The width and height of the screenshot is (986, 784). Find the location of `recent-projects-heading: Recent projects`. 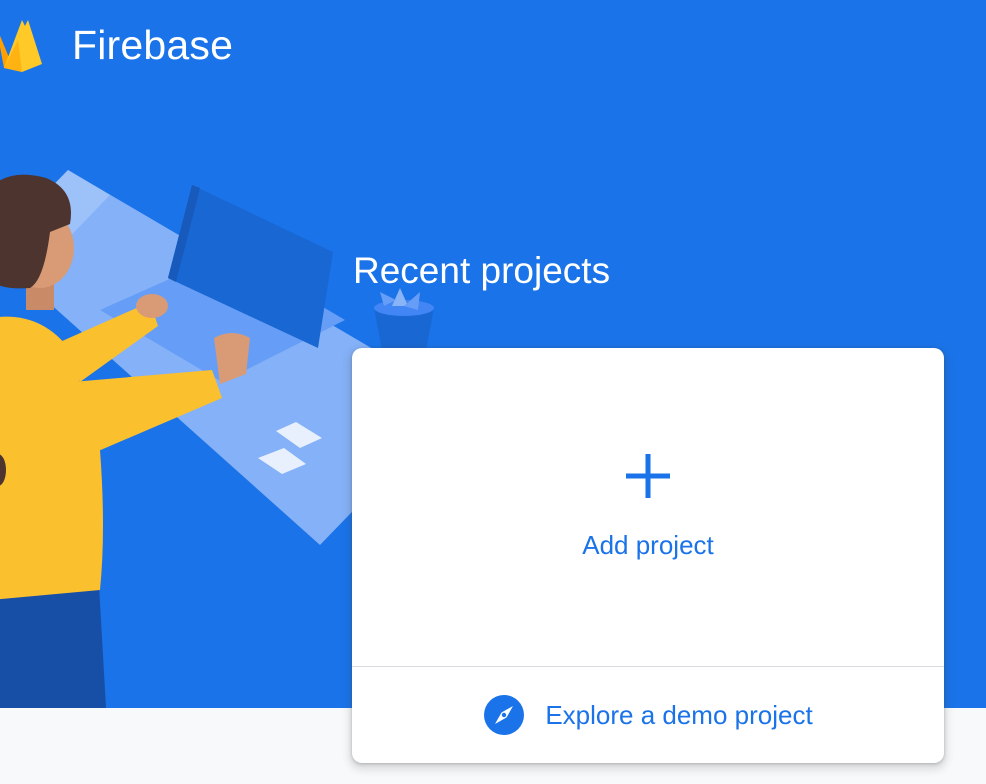

recent-projects-heading: Recent projects is located at coordinates (482, 270).